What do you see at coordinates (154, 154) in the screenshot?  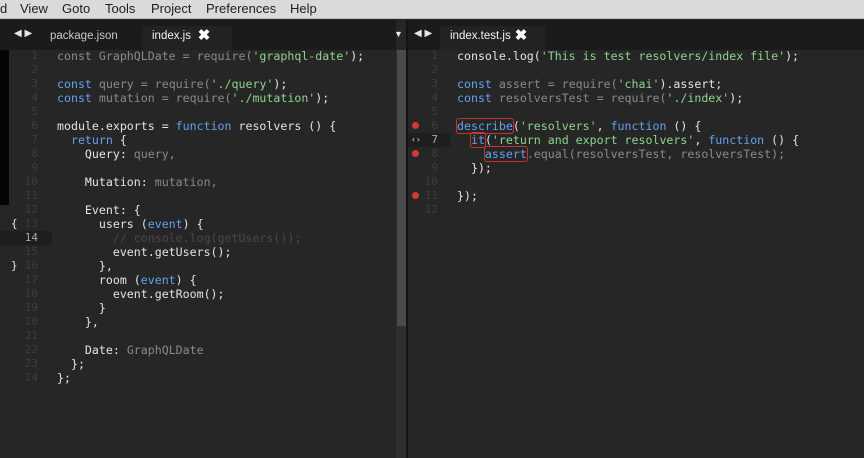 I see `code-token: query,` at bounding box center [154, 154].